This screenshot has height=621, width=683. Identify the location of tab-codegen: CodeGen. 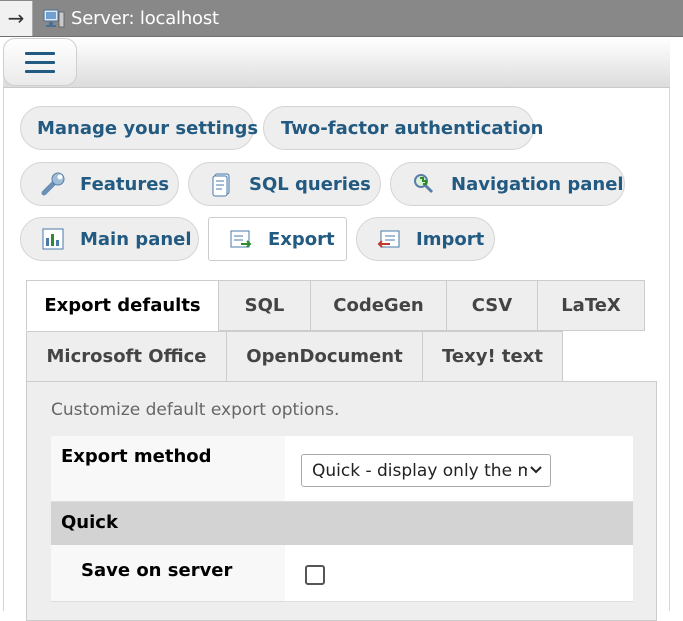
(378, 305).